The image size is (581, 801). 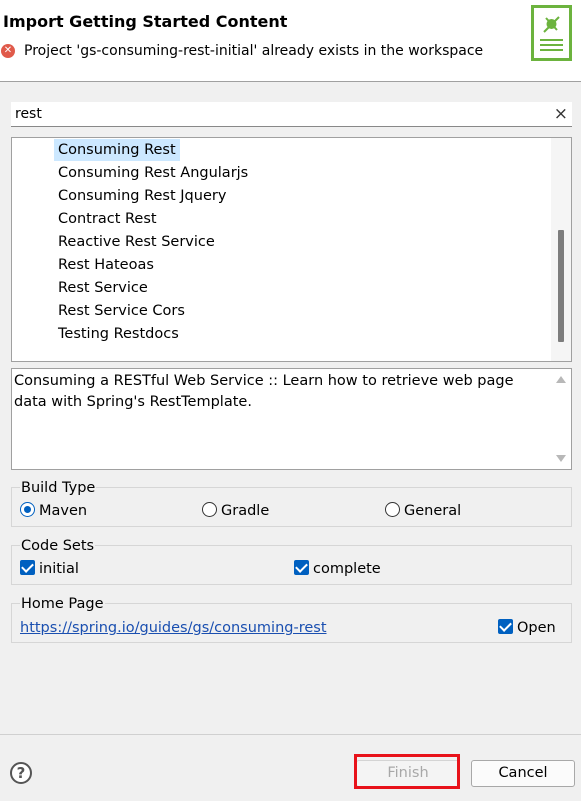 I want to click on search-input: rest, so click(x=28, y=114).